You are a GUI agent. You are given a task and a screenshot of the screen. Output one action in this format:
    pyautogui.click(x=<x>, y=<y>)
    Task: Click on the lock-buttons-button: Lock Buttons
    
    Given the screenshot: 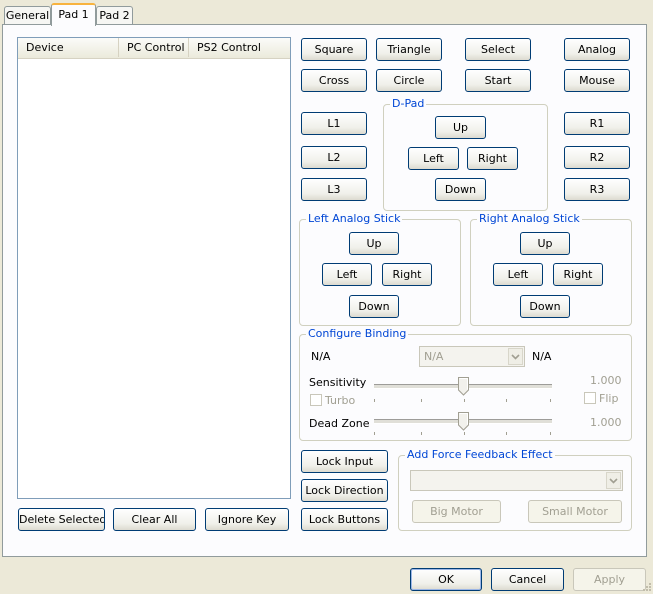 What is the action you would take?
    pyautogui.click(x=344, y=519)
    